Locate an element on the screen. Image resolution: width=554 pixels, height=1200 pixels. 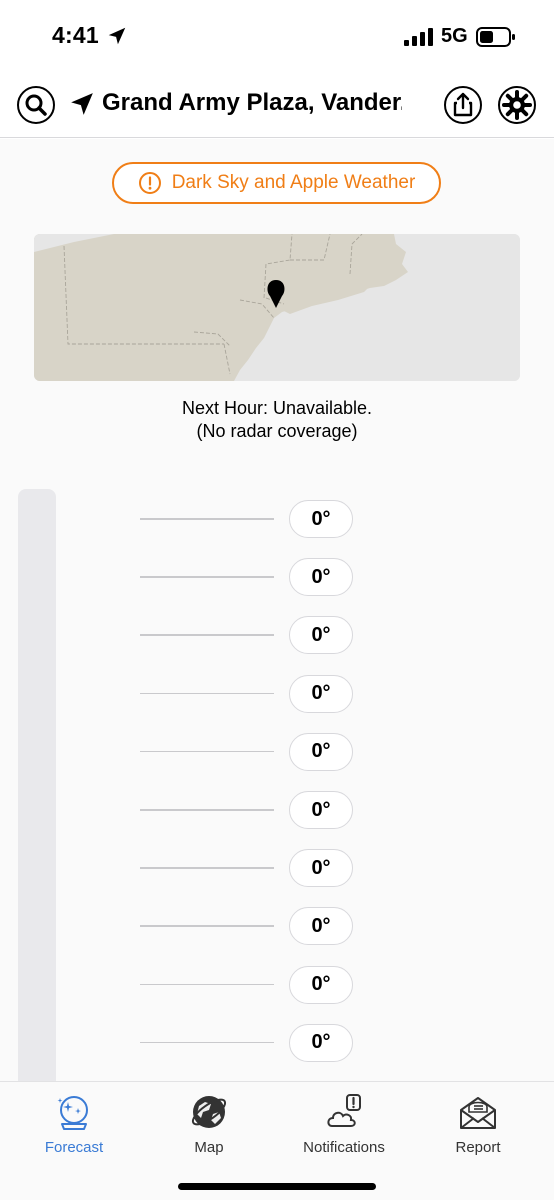
tab-report: Report is located at coordinates (478, 1123).